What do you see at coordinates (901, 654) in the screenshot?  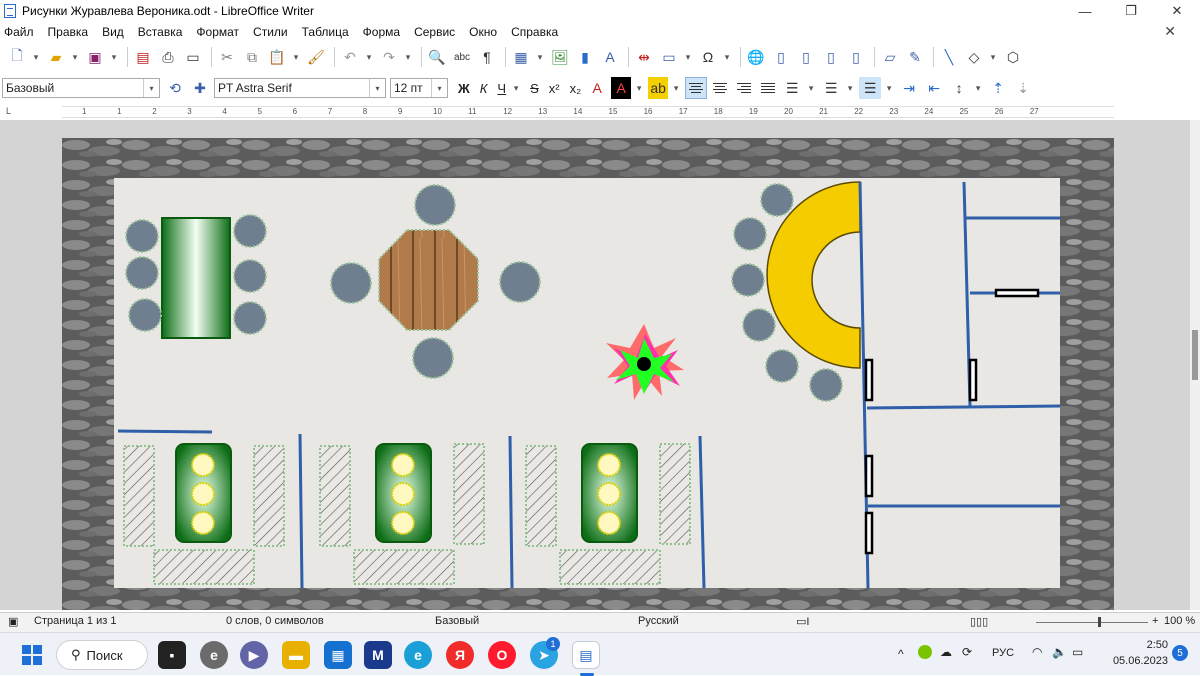 I see `chevron-up-icon: ^` at bounding box center [901, 654].